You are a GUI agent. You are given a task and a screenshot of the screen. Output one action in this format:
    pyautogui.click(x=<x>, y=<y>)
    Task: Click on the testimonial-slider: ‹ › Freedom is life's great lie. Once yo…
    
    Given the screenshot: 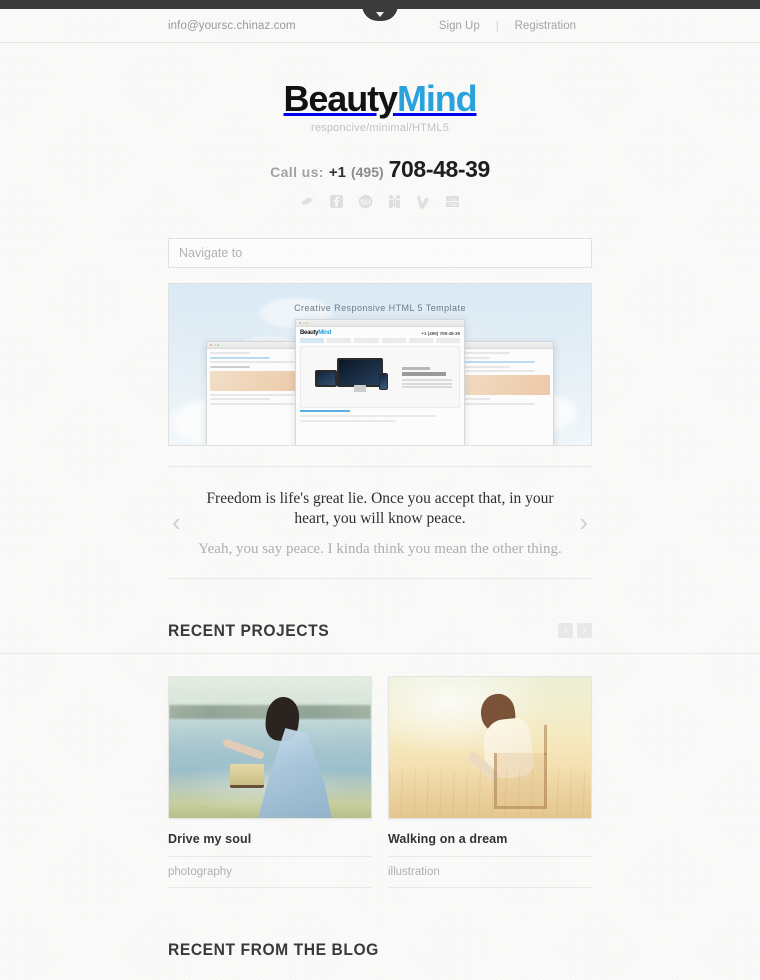 What is the action you would take?
    pyautogui.click(x=380, y=522)
    